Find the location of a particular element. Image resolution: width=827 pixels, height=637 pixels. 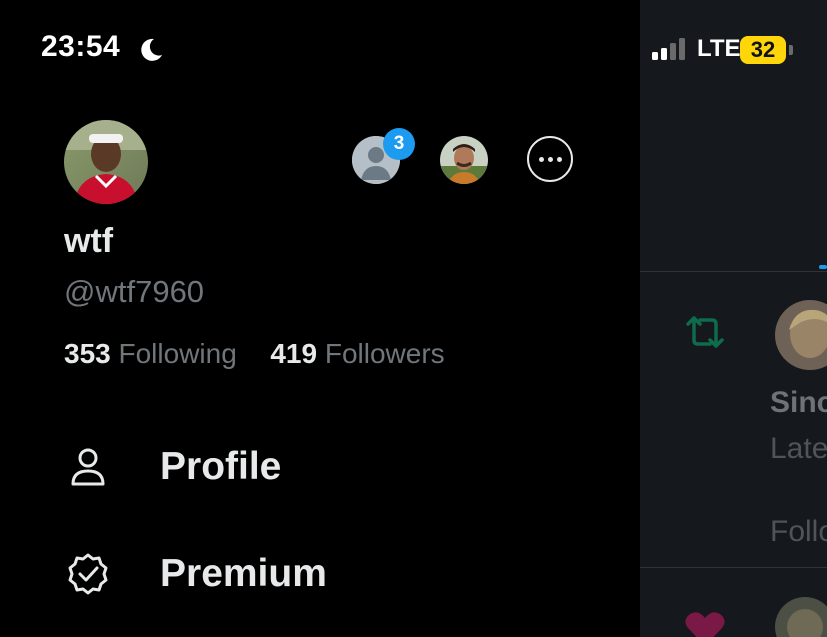

battery-icon: 32 is located at coordinates (763, 50).